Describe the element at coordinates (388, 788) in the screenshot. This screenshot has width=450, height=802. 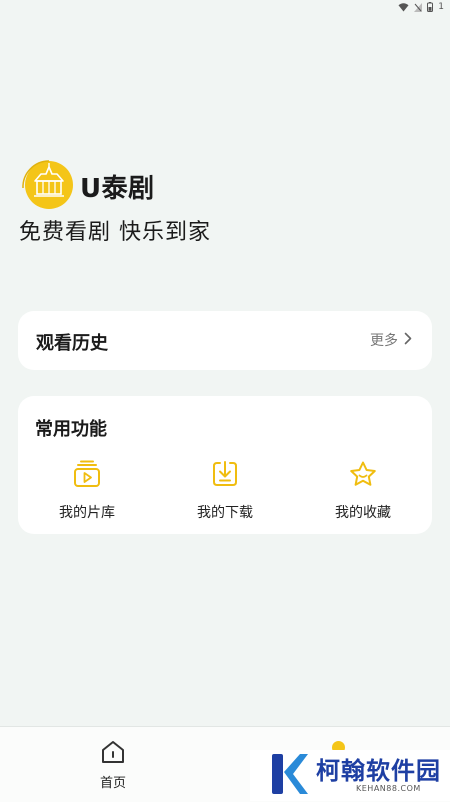
I see `watermark-domain: KEHAN88.COM` at that location.